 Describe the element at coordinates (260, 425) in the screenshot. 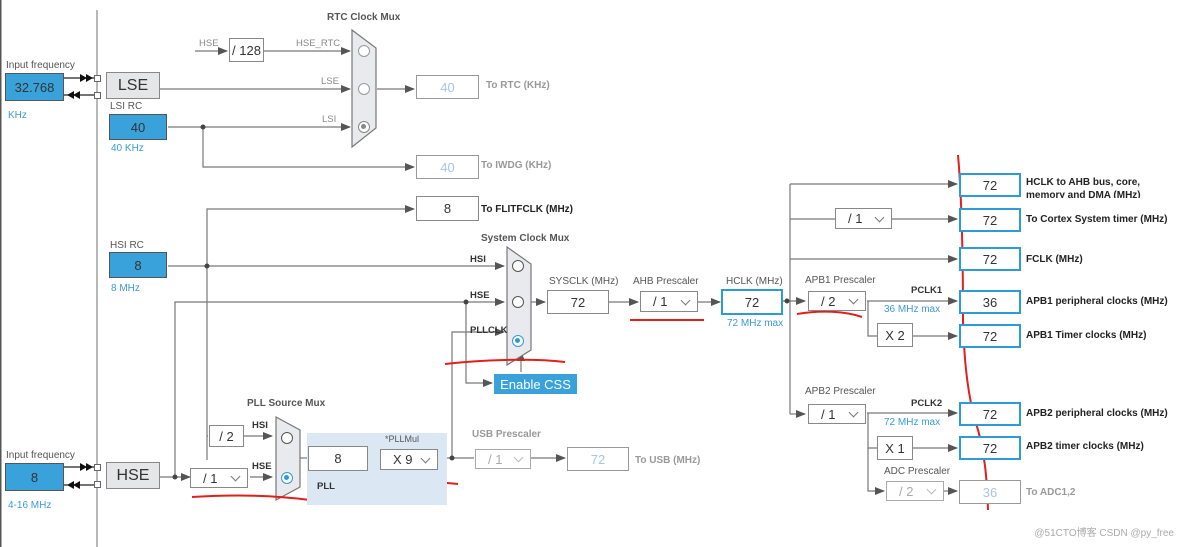

I see `pll-source-hsi-label: HSI` at that location.